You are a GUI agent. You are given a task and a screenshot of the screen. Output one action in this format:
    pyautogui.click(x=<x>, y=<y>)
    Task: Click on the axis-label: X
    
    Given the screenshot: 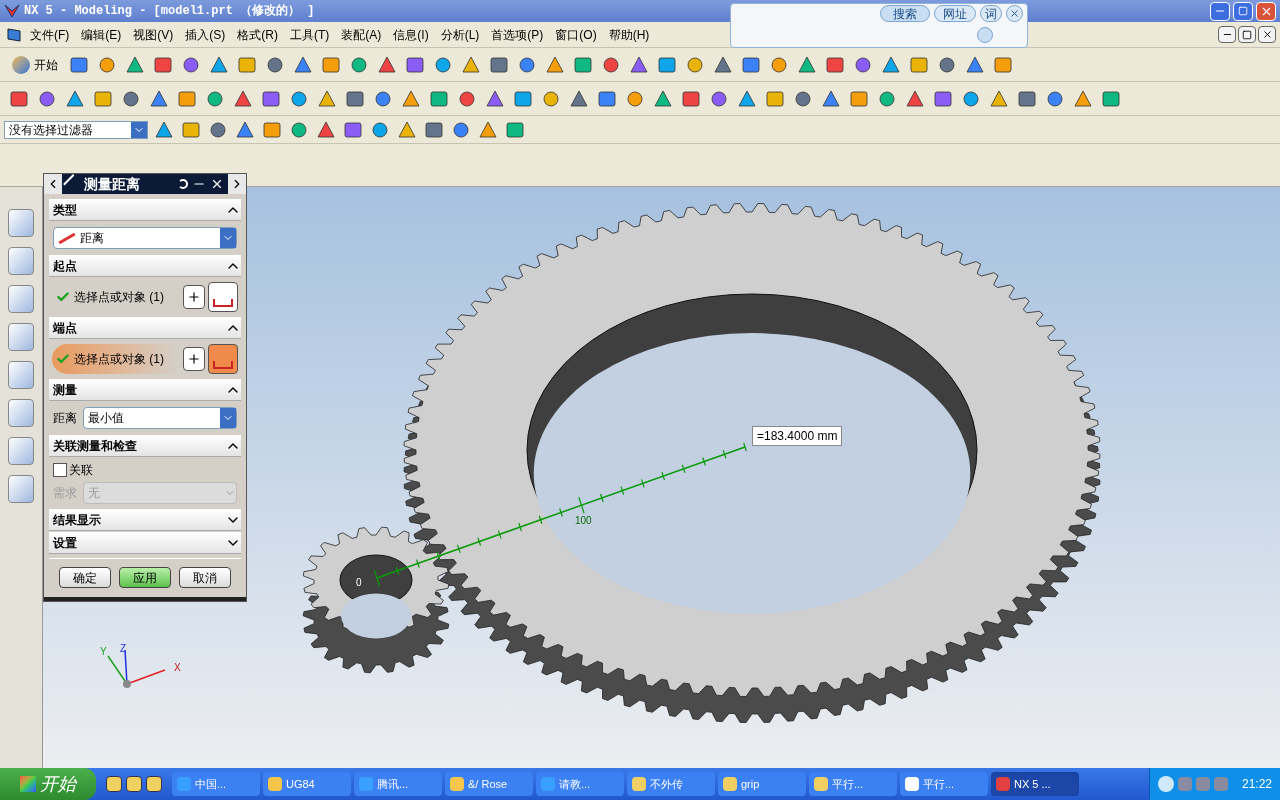 What is the action you would take?
    pyautogui.click(x=177, y=667)
    